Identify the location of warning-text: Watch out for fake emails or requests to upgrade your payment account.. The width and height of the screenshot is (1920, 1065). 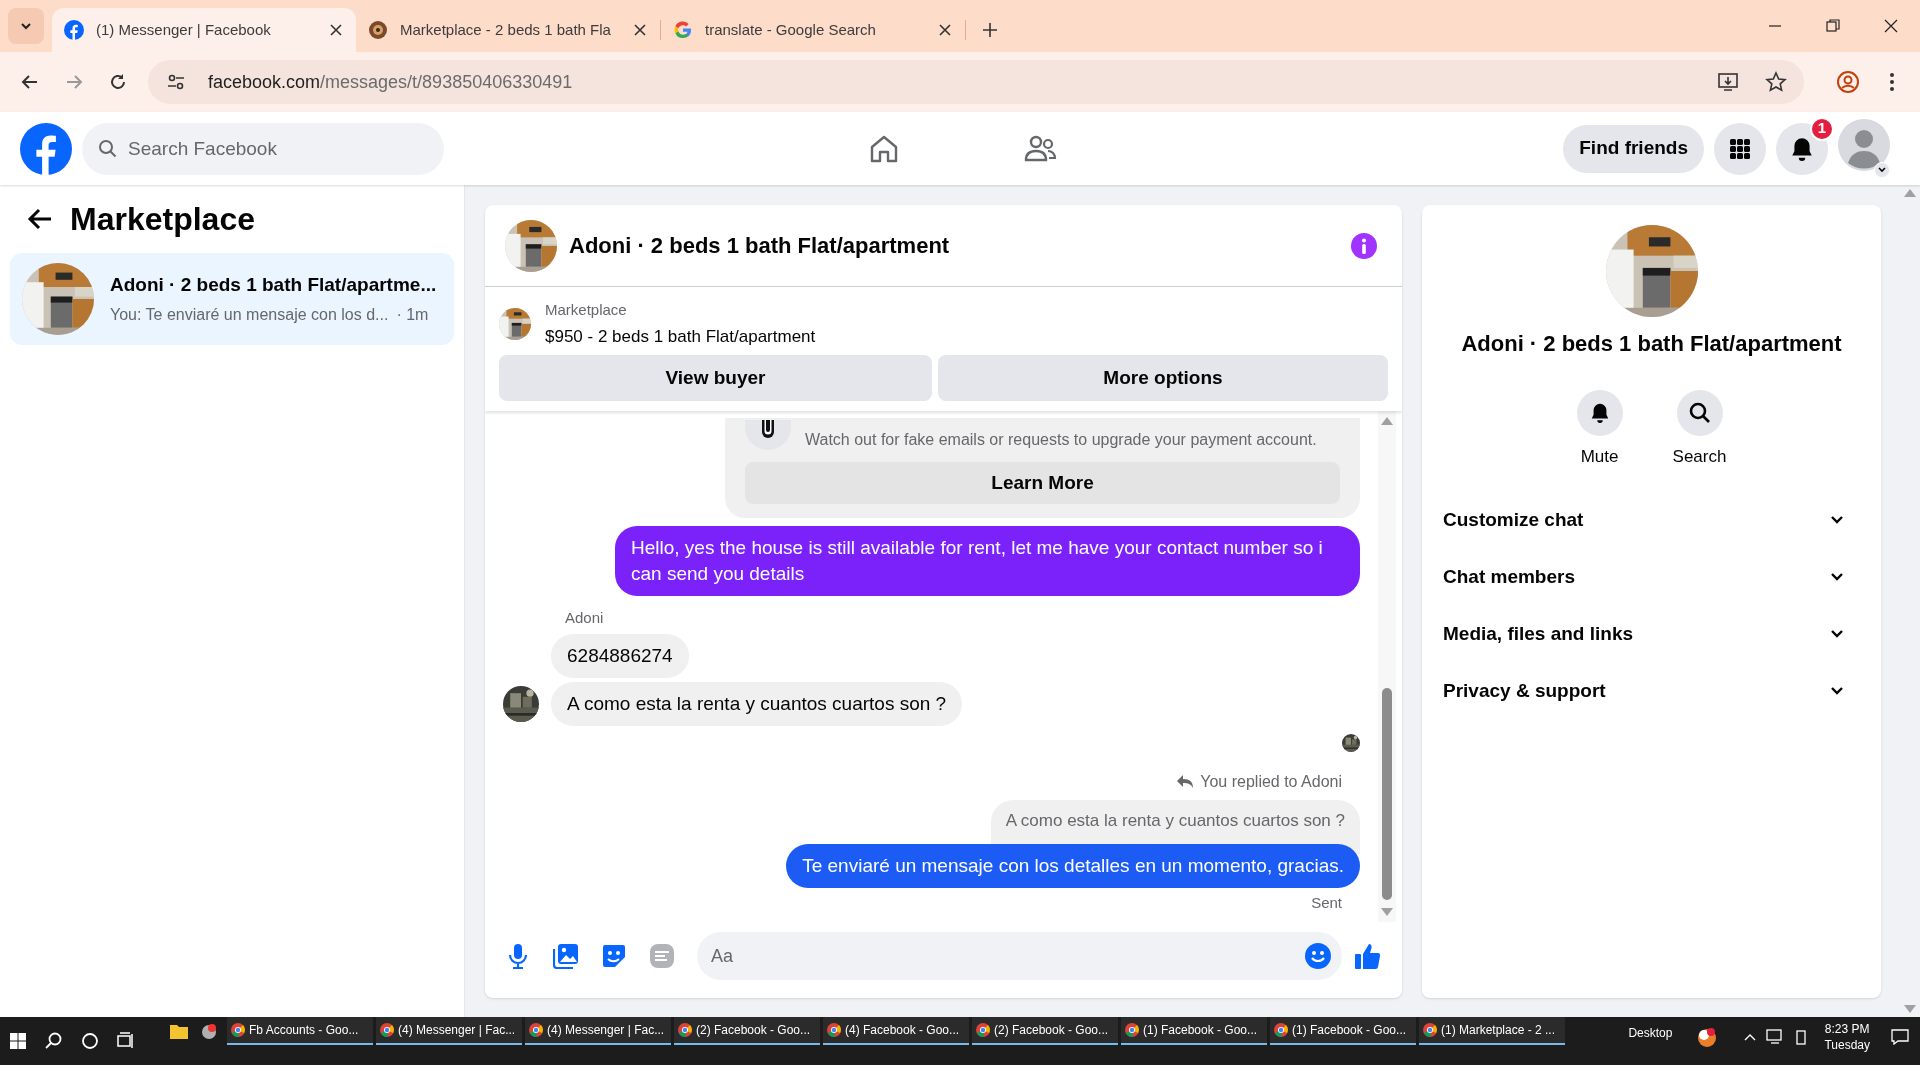
(1061, 440).